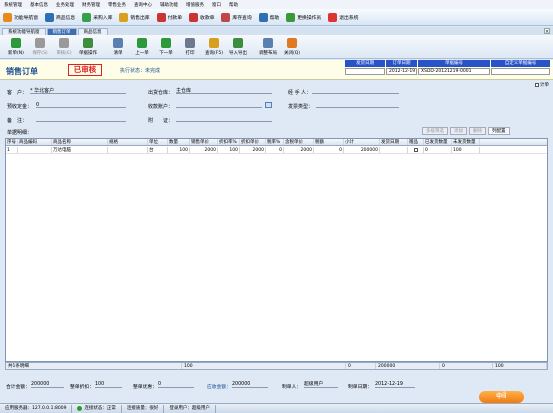 The height and width of the screenshot is (413, 553). What do you see at coordinates (88, 46) in the screenshot?
I see `doc-toolbar-button-3: 单据操作` at bounding box center [88, 46].